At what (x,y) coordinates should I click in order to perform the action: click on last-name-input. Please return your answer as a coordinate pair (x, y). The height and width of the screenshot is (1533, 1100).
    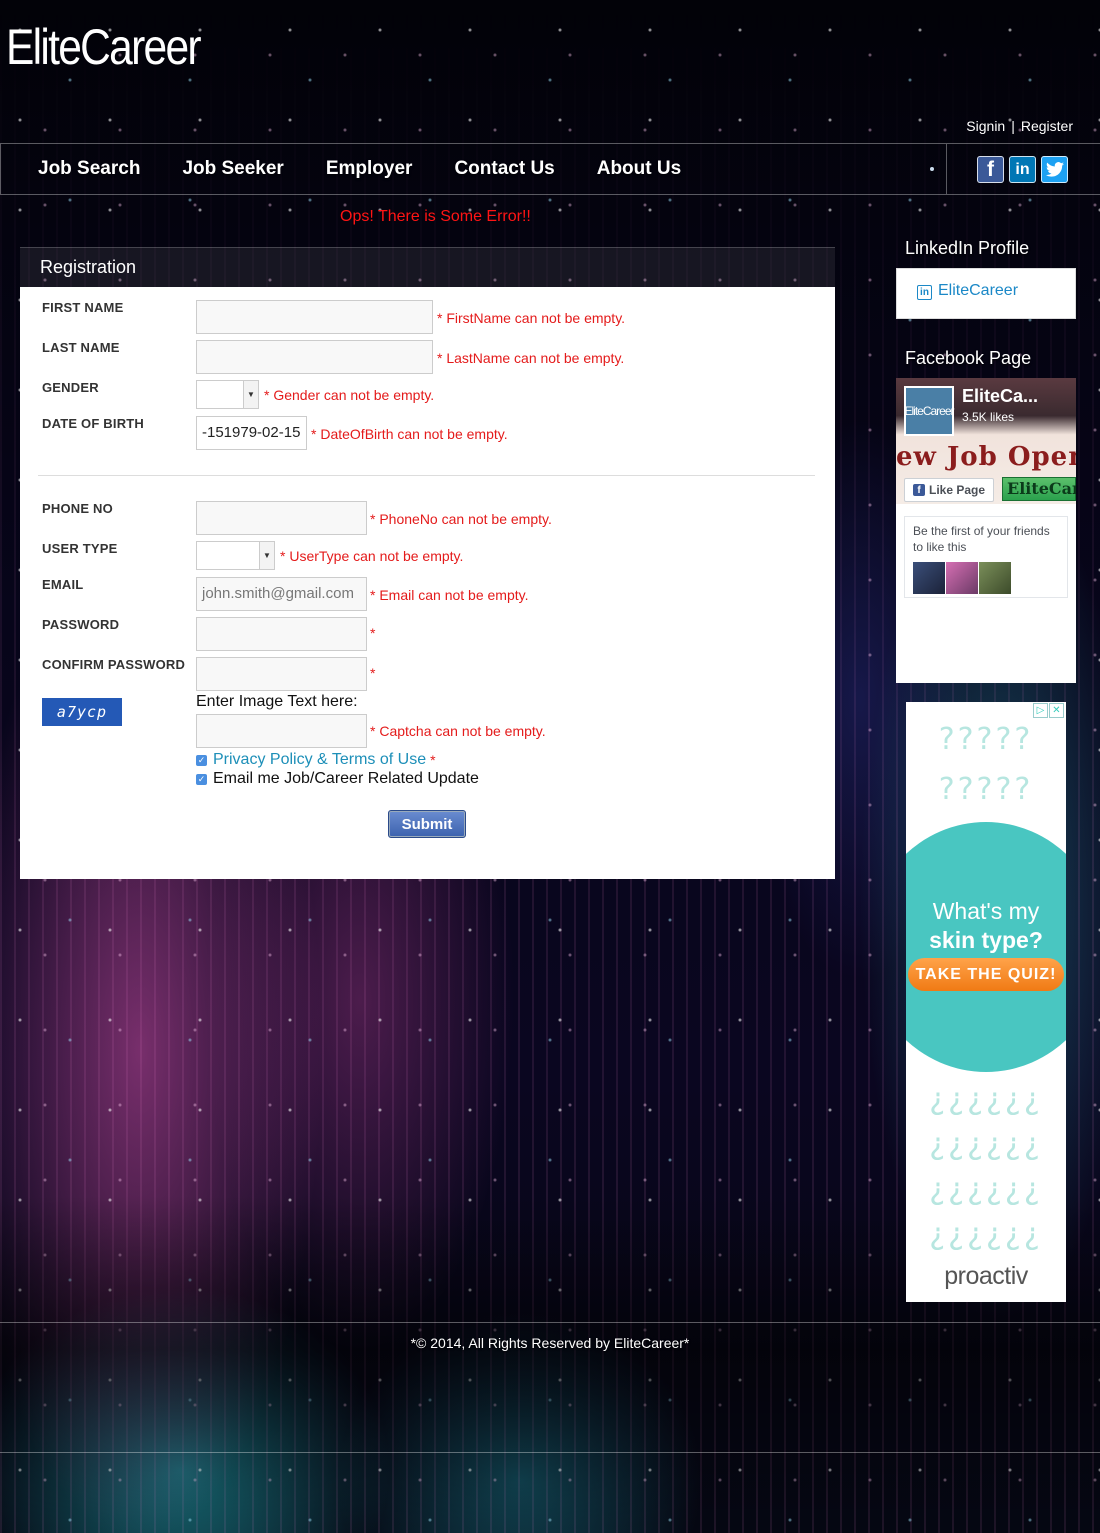
    Looking at the image, I should click on (314, 357).